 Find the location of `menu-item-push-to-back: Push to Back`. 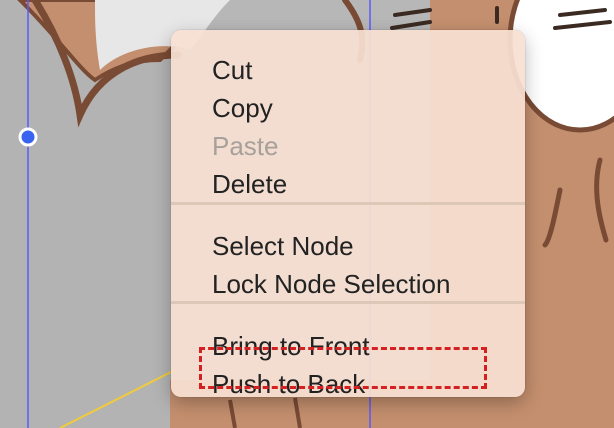

menu-item-push-to-back: Push to Back is located at coordinates (288, 383).